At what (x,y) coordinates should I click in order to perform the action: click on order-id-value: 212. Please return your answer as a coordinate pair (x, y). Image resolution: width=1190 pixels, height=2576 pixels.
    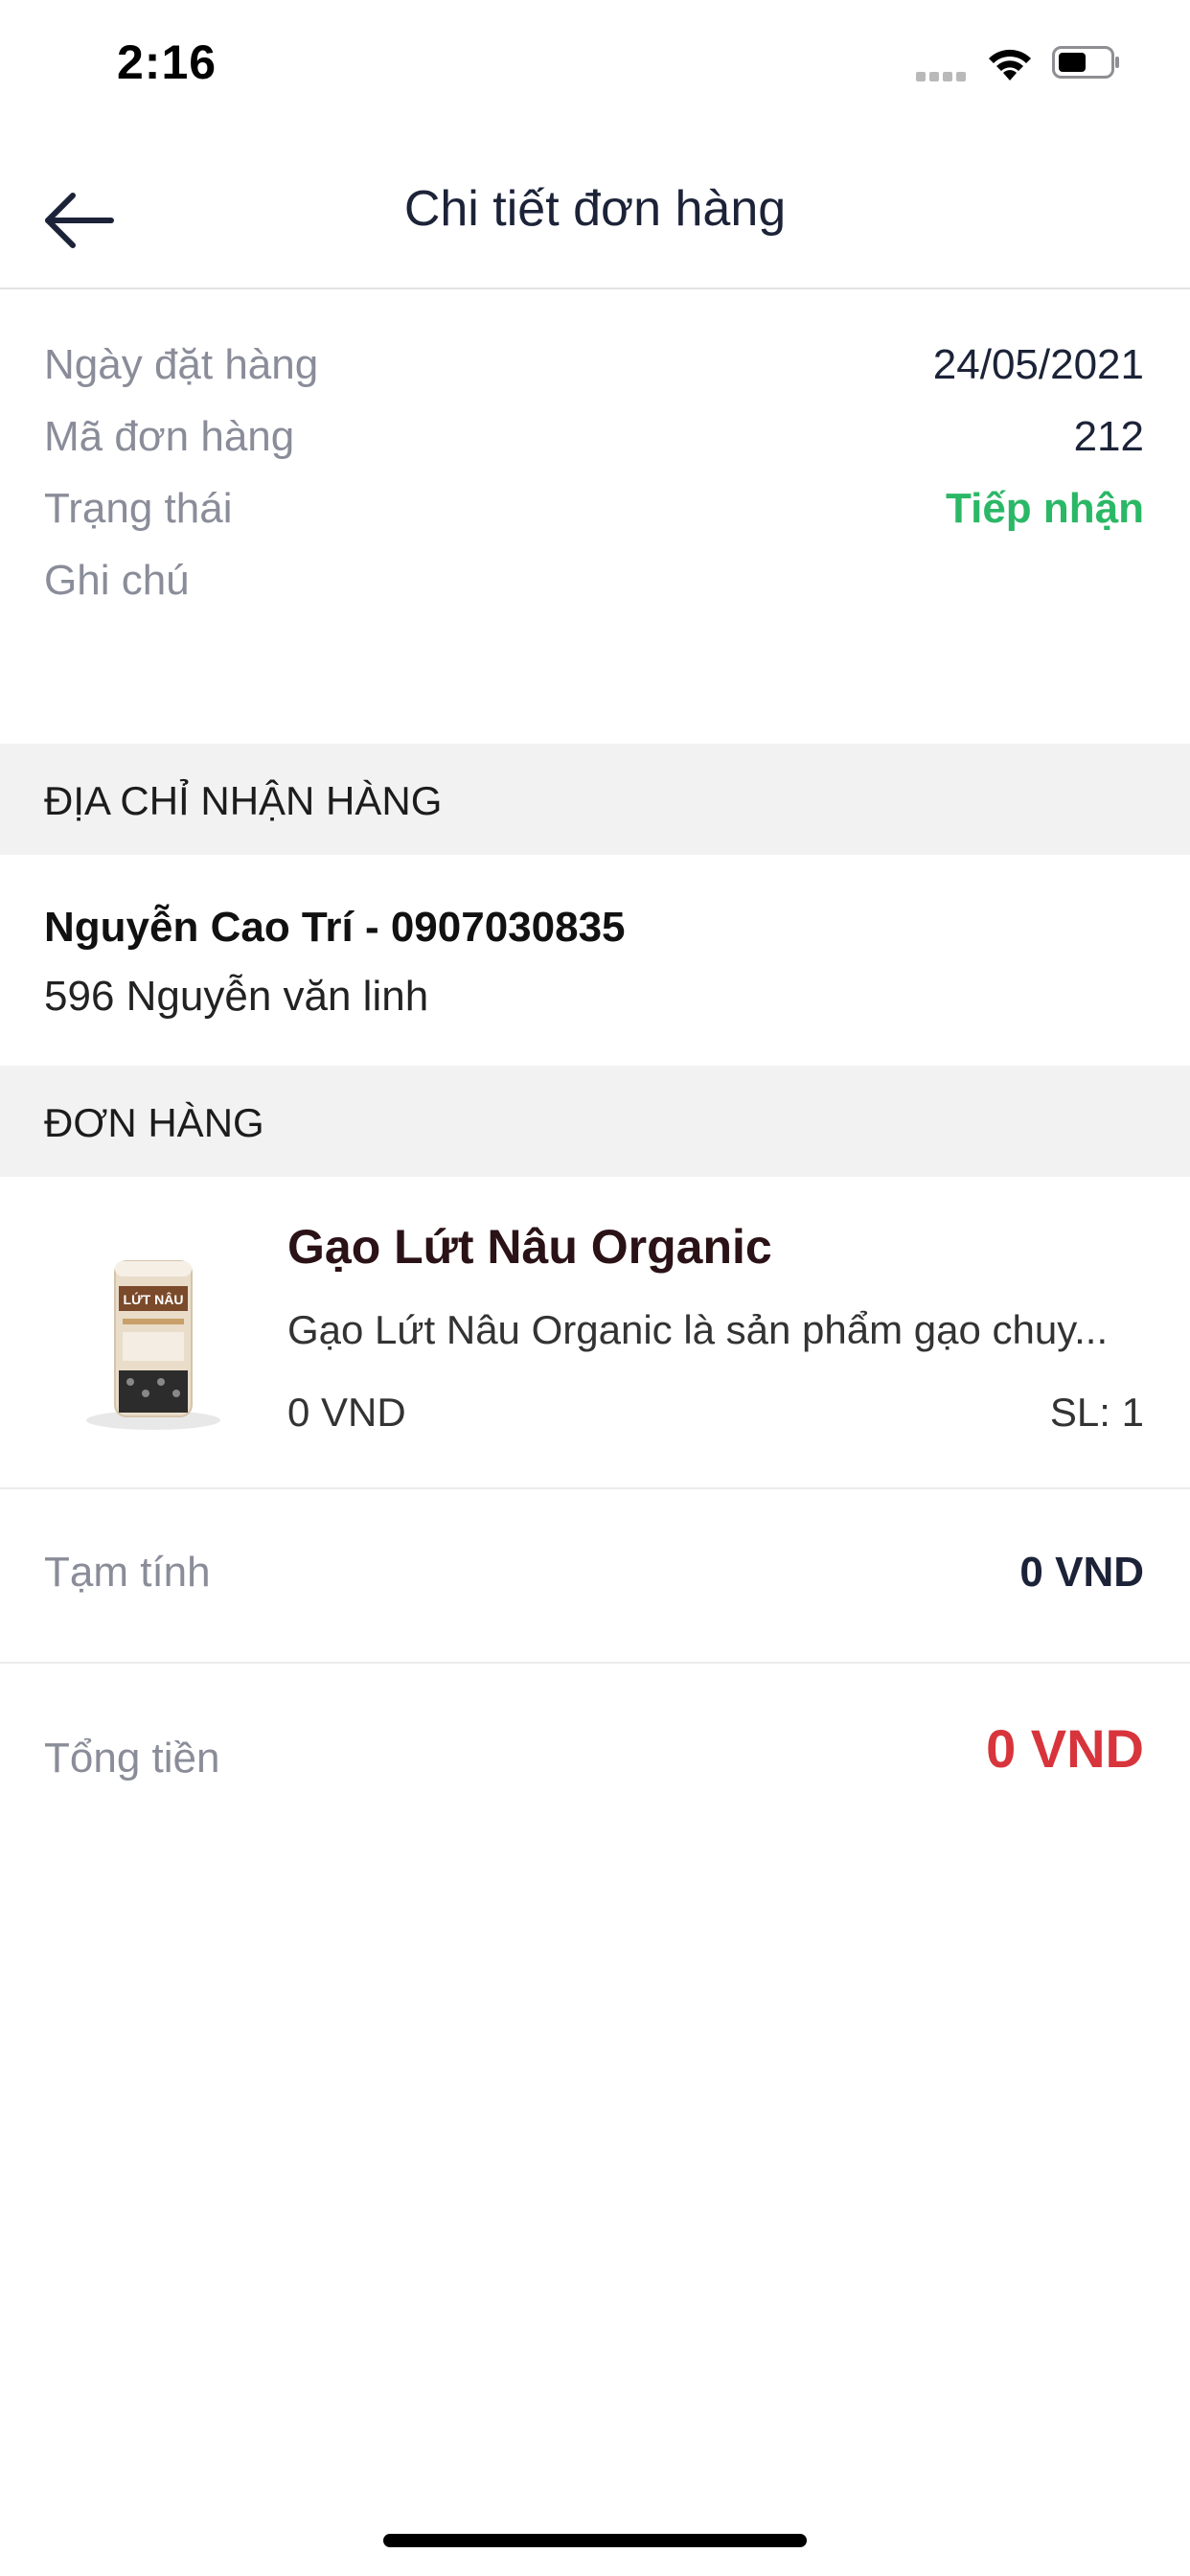
    Looking at the image, I should click on (1108, 436).